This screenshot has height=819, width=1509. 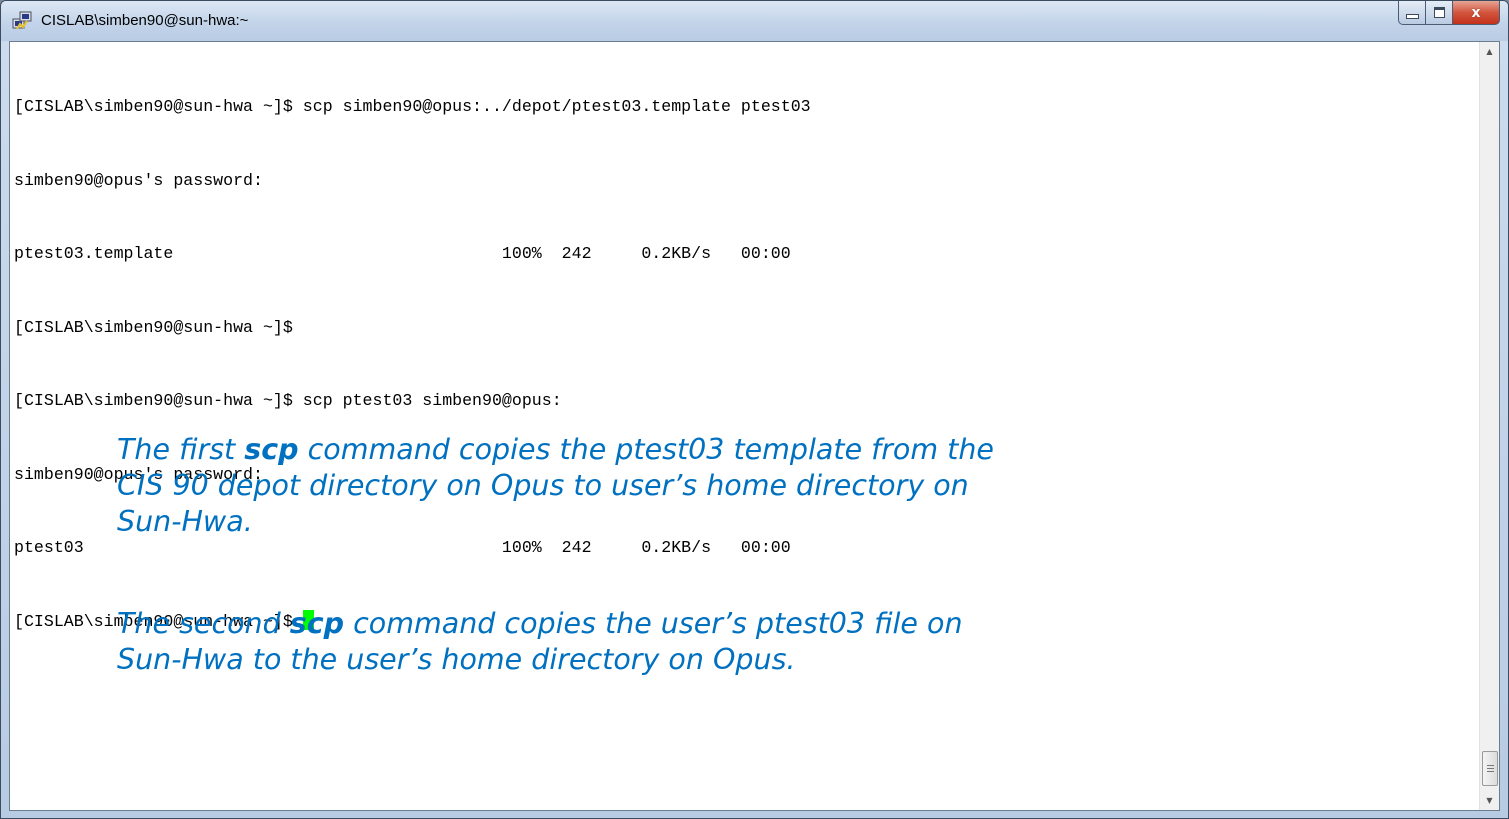 I want to click on minimize-icon, so click(x=1412, y=16).